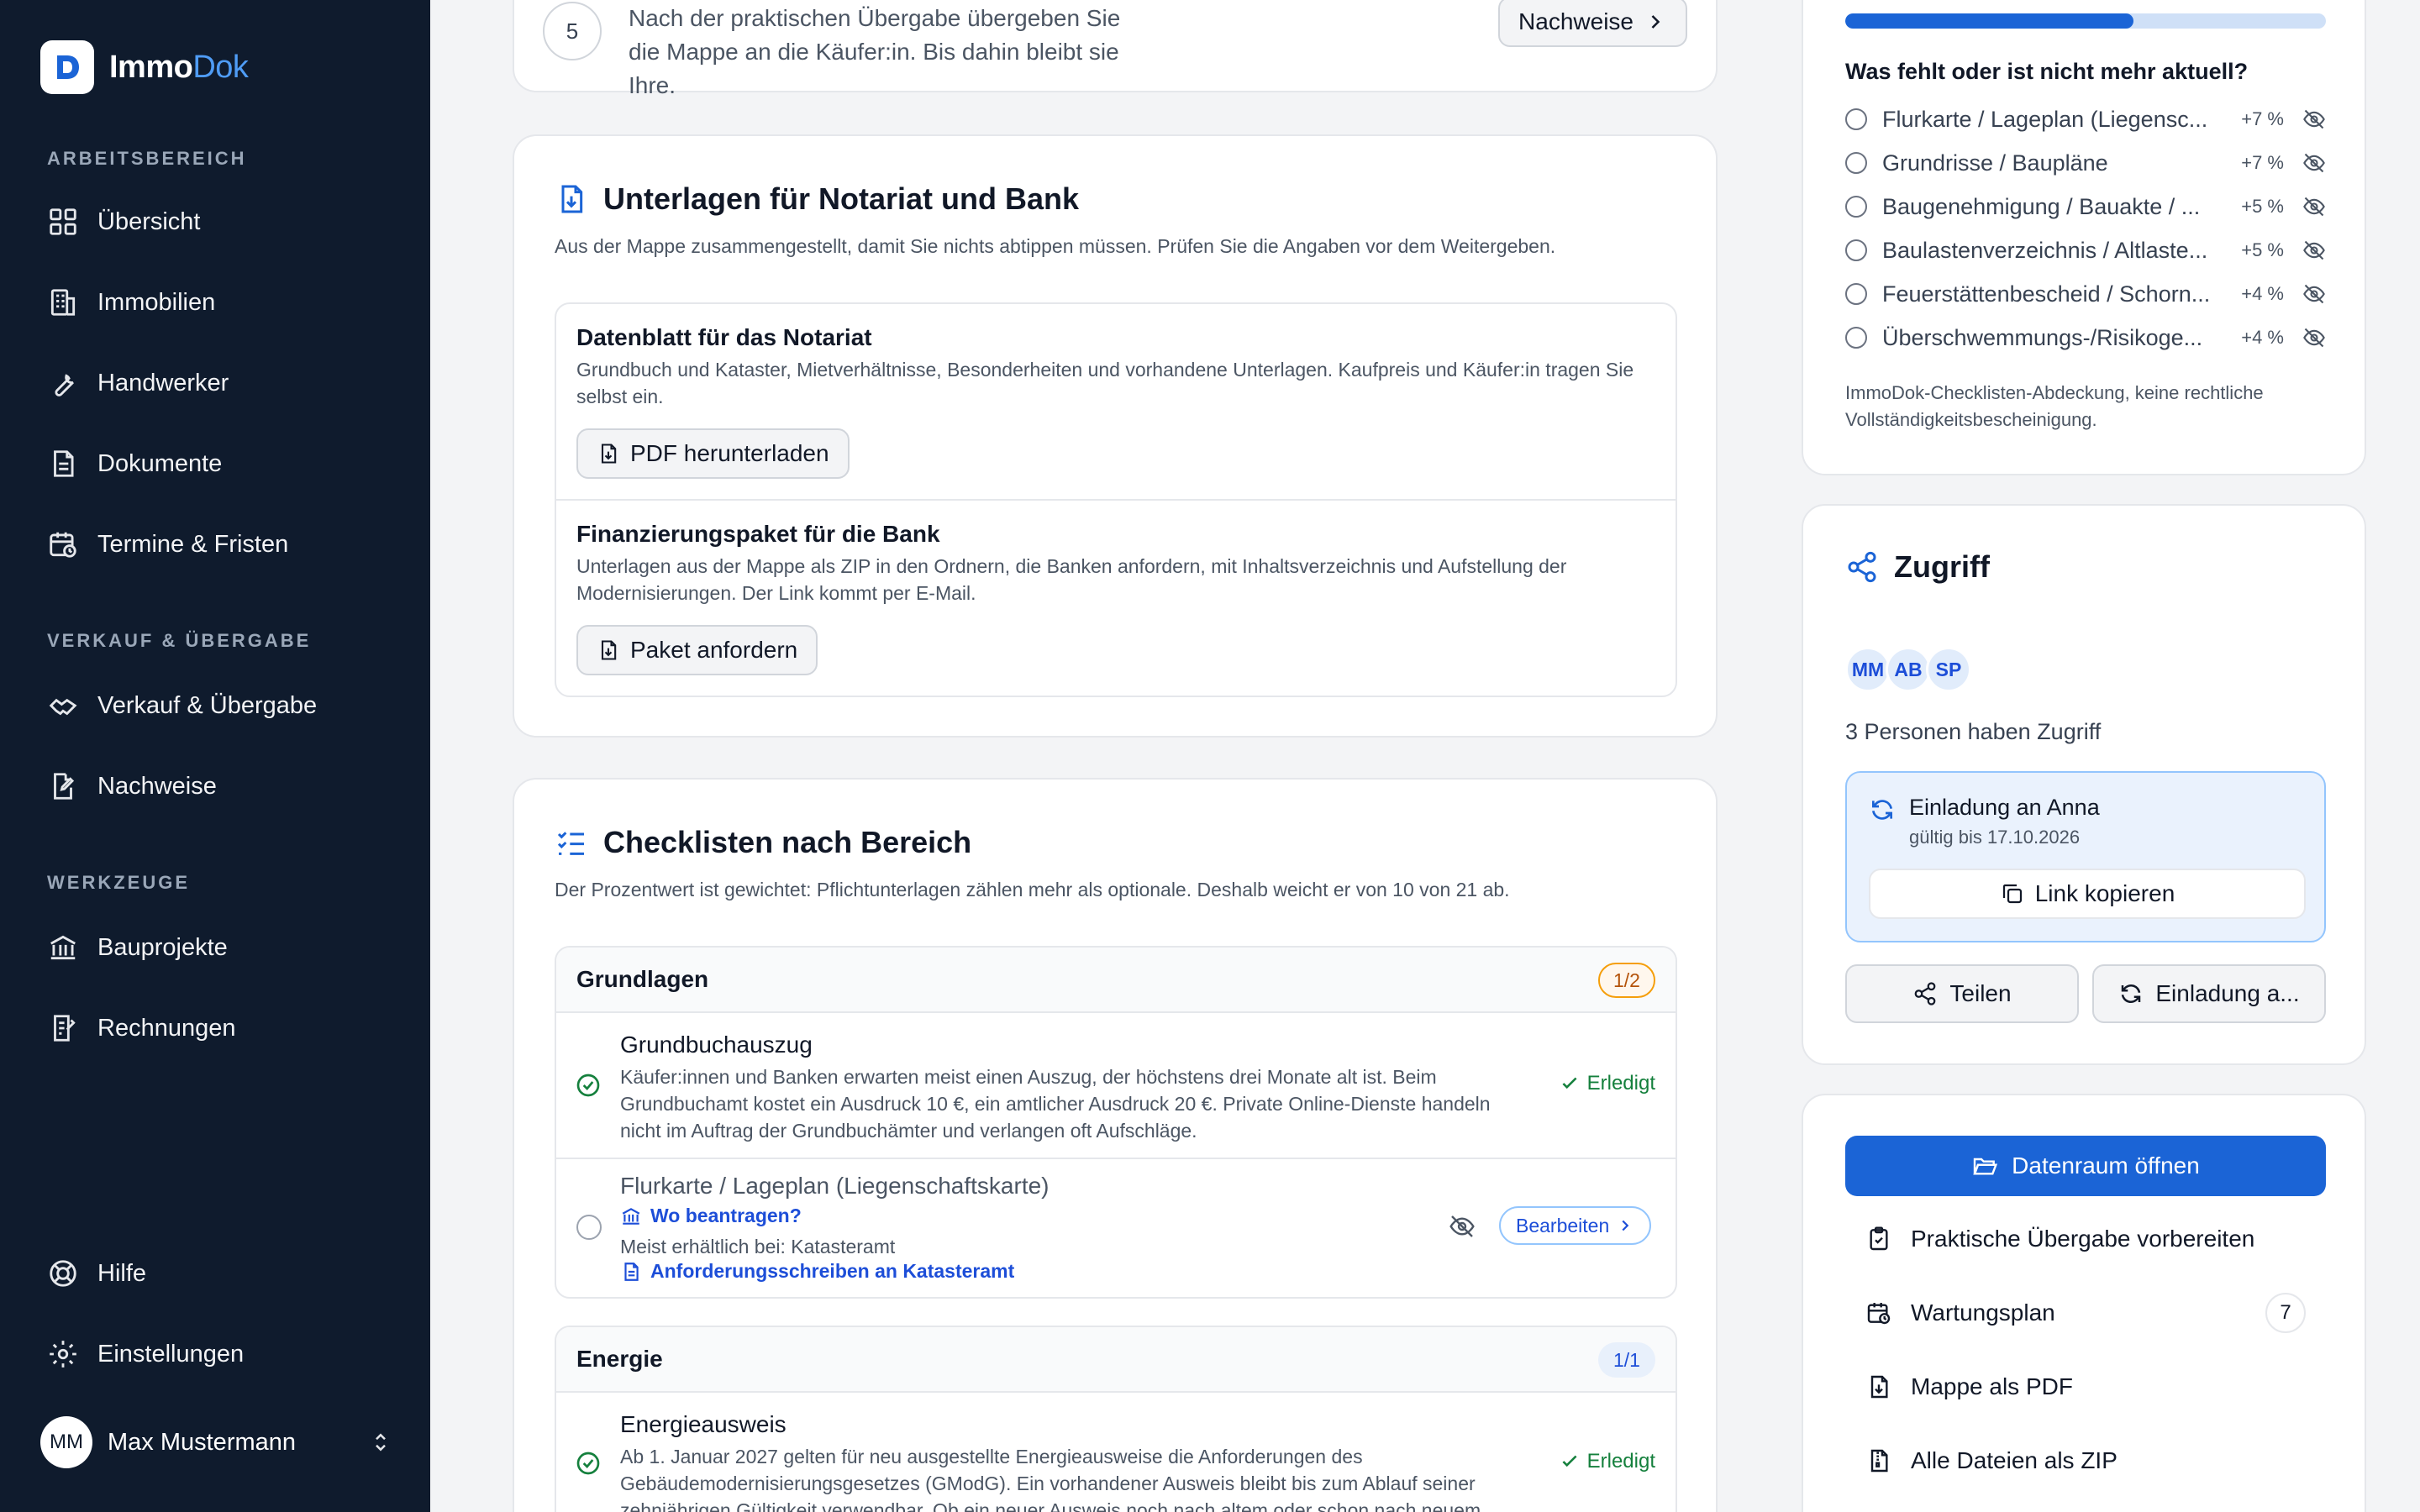 This screenshot has width=2420, height=1512. Describe the element at coordinates (703, 1424) in the screenshot. I see `item-title: Energieausweis` at that location.